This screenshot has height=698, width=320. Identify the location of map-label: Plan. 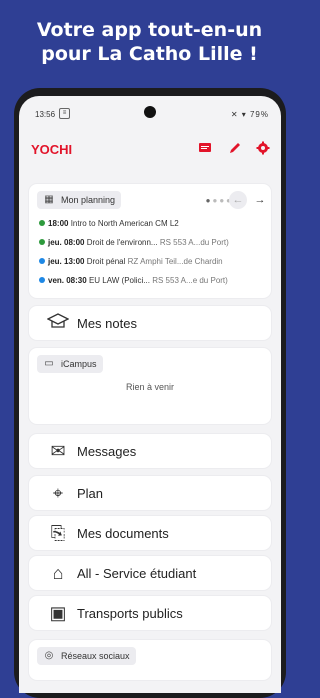
(90, 493).